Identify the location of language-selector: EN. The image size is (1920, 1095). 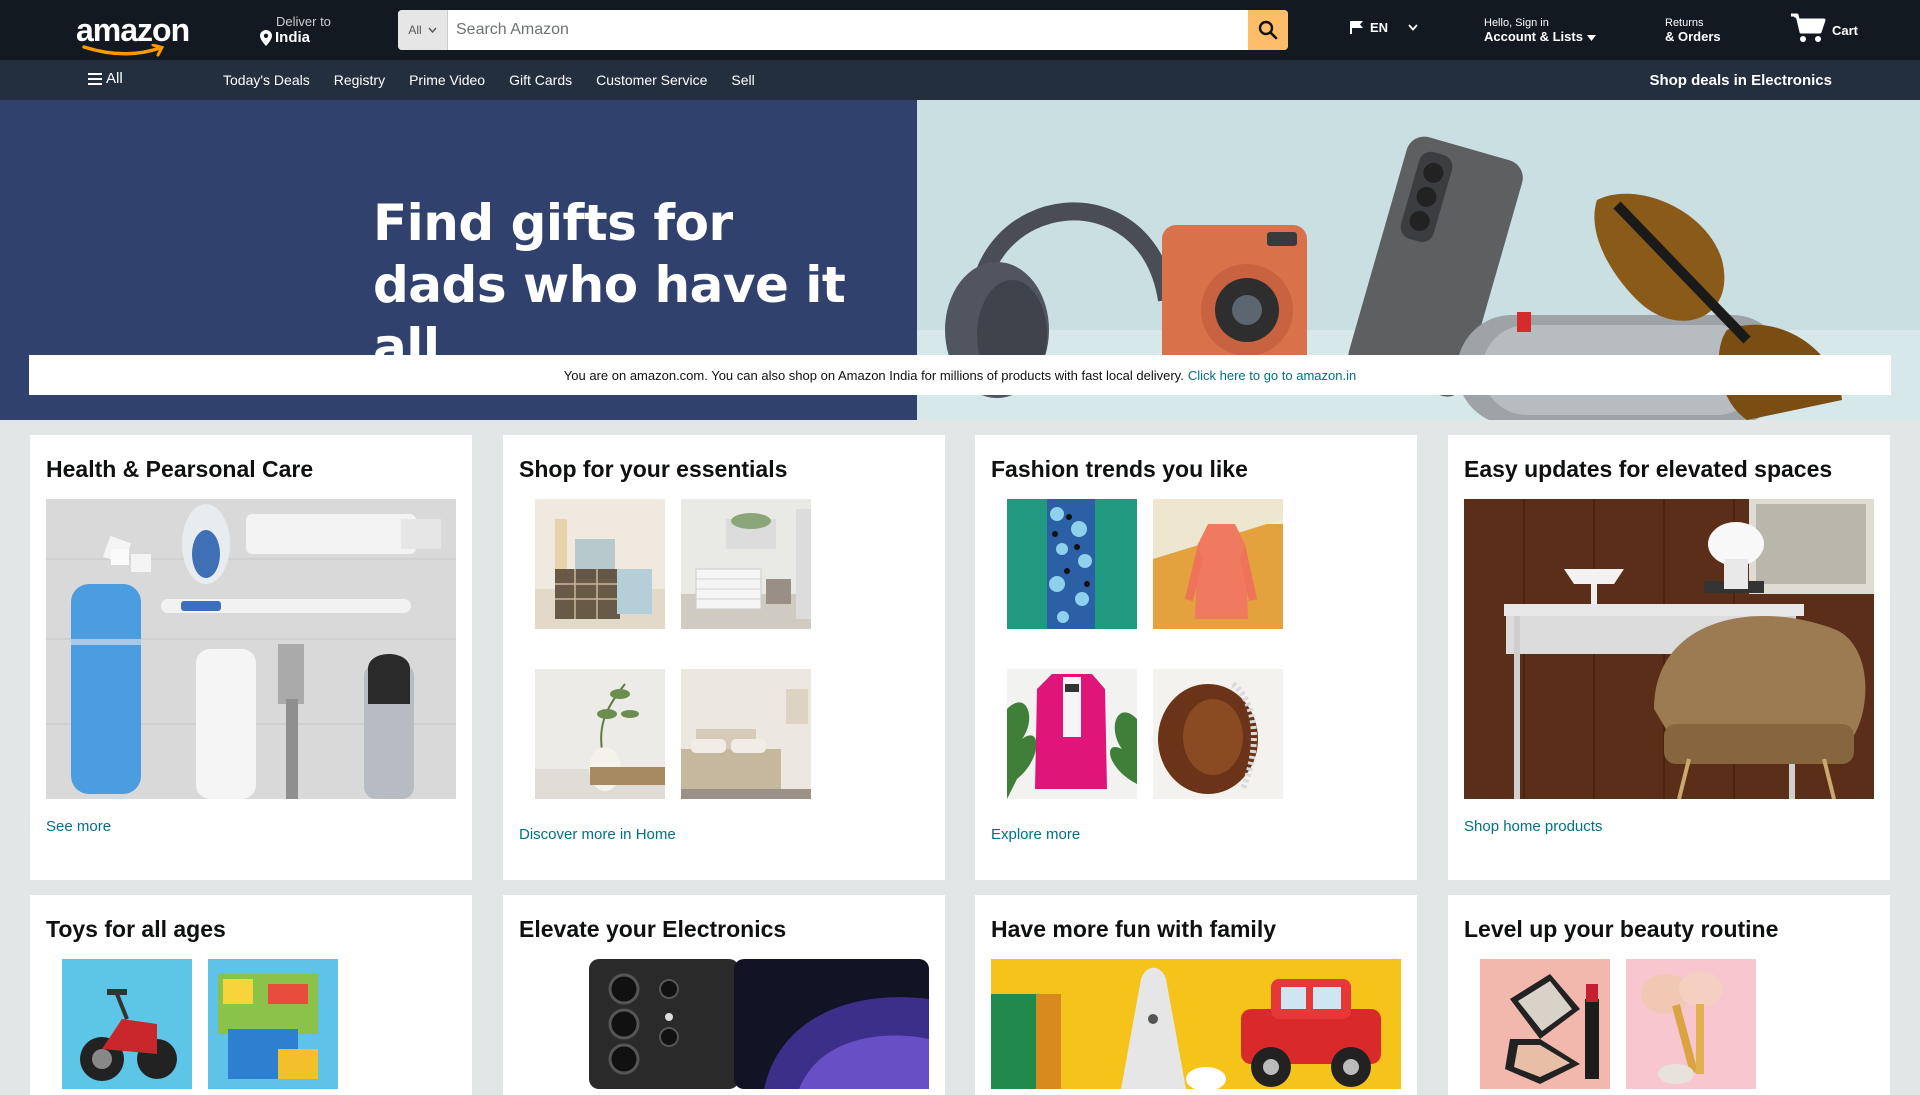
(1384, 27).